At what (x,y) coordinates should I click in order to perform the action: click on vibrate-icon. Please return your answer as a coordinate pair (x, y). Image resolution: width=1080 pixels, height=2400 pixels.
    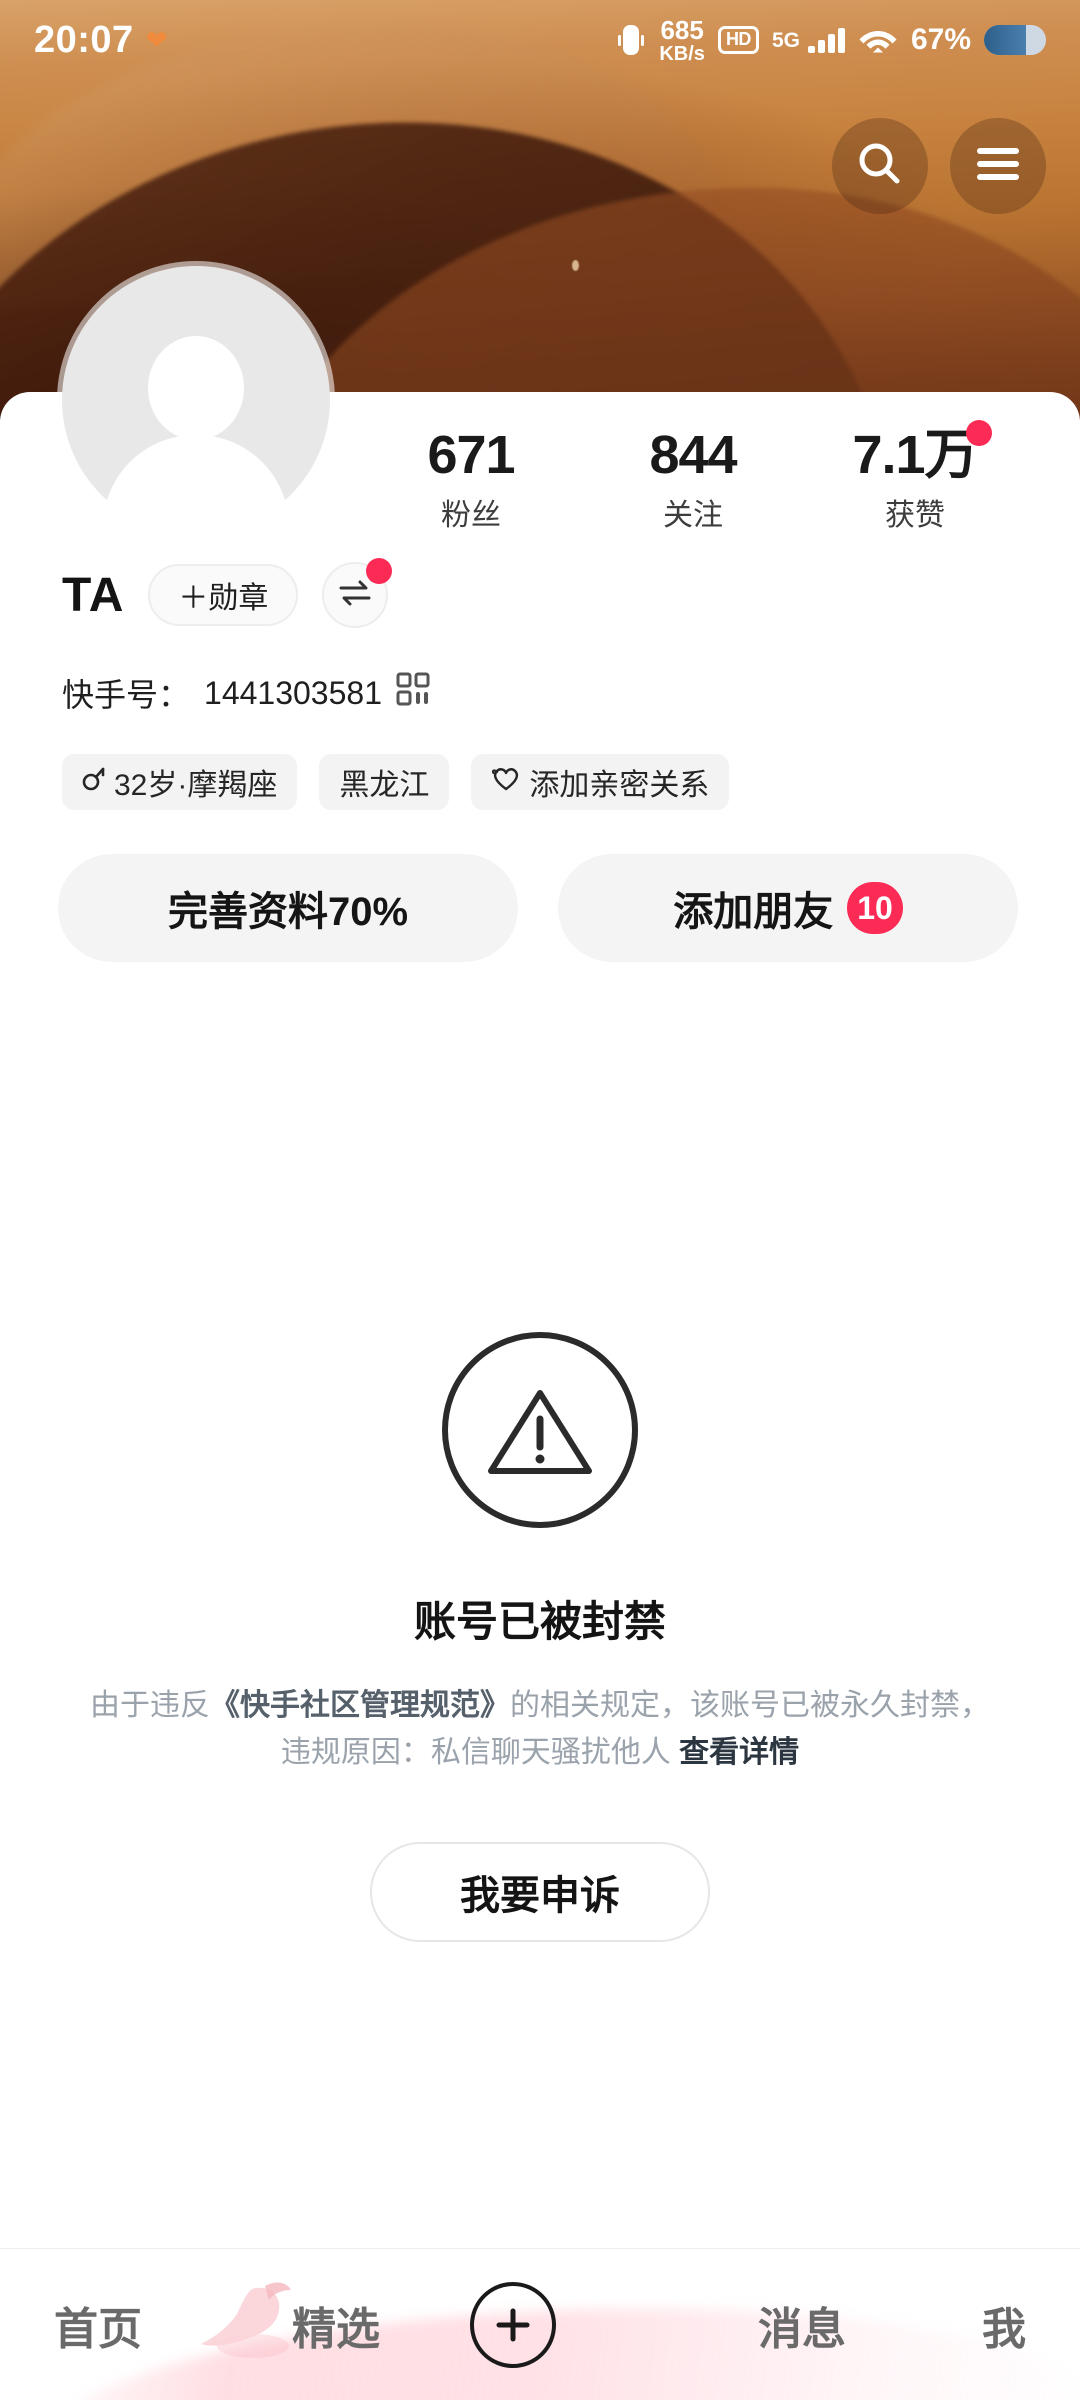
    Looking at the image, I should click on (631, 40).